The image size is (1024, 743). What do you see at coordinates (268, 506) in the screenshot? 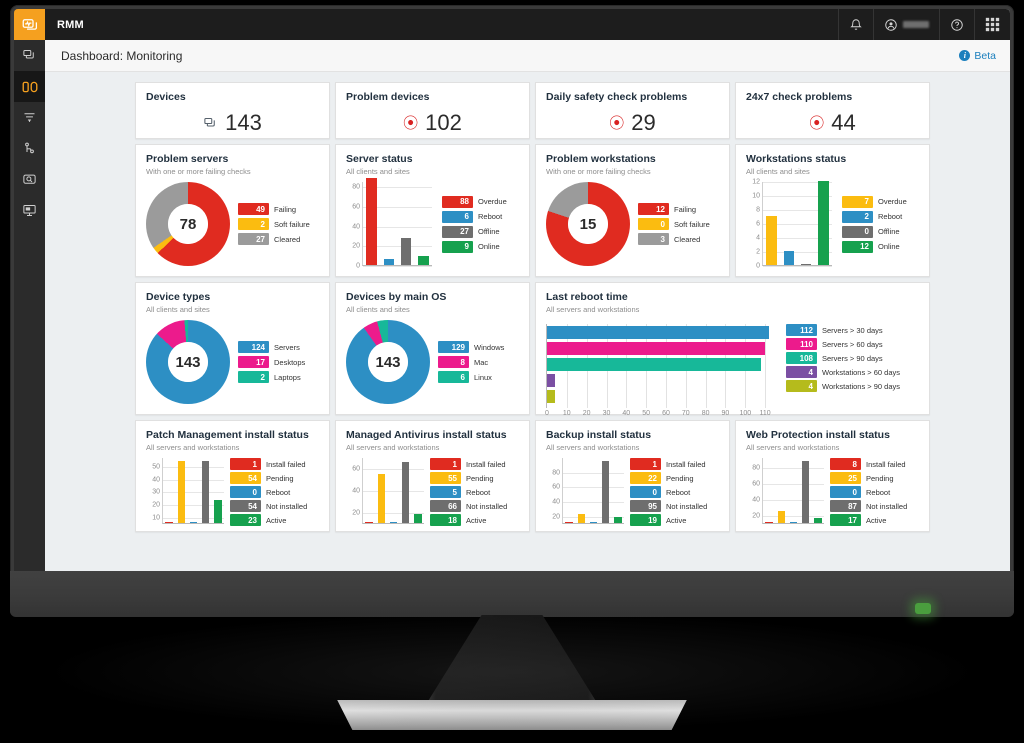
I see `legend-item: 54 Not installed` at bounding box center [268, 506].